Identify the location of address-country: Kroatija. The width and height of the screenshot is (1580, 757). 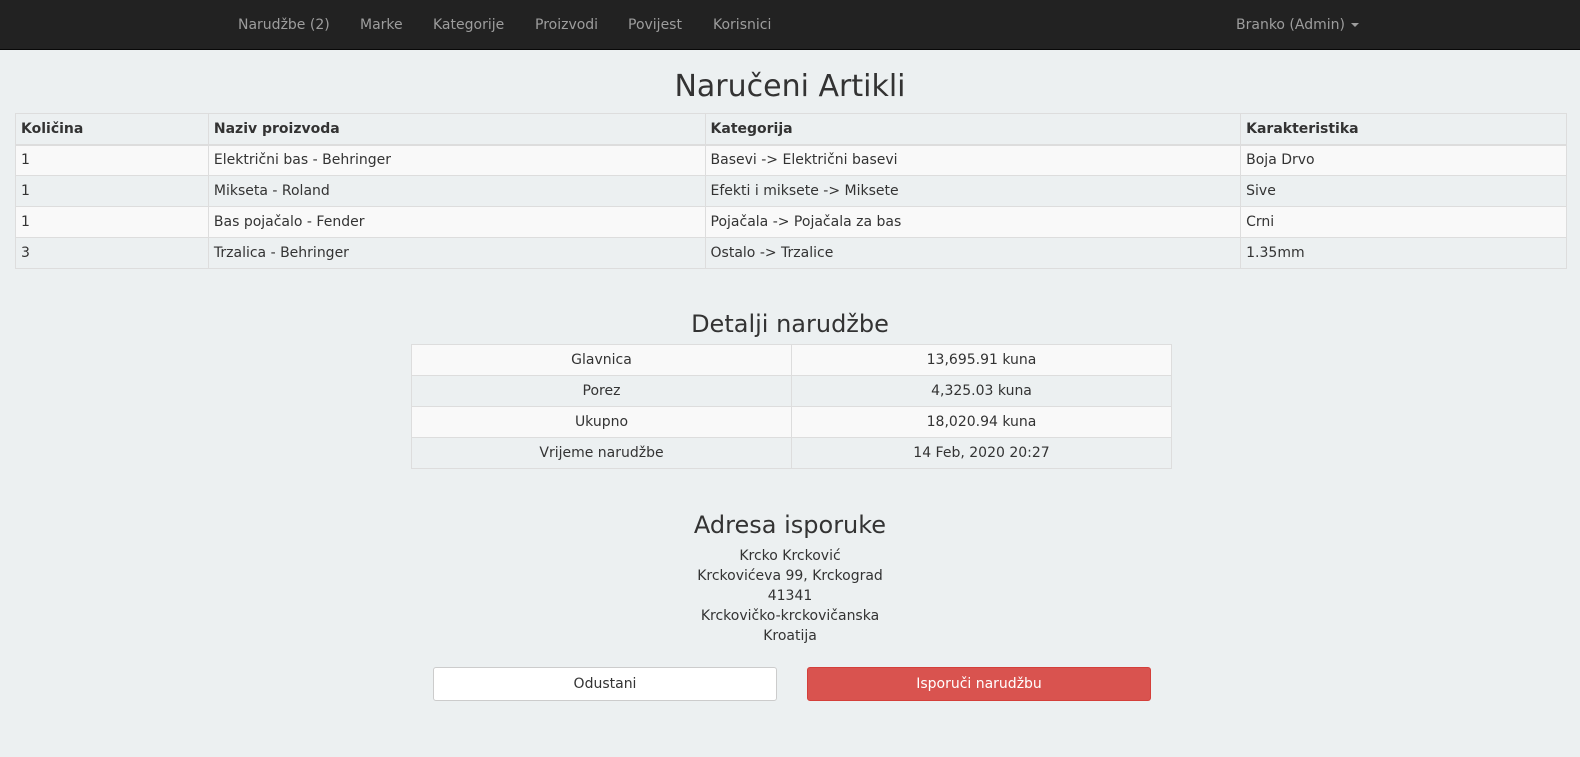
(790, 636).